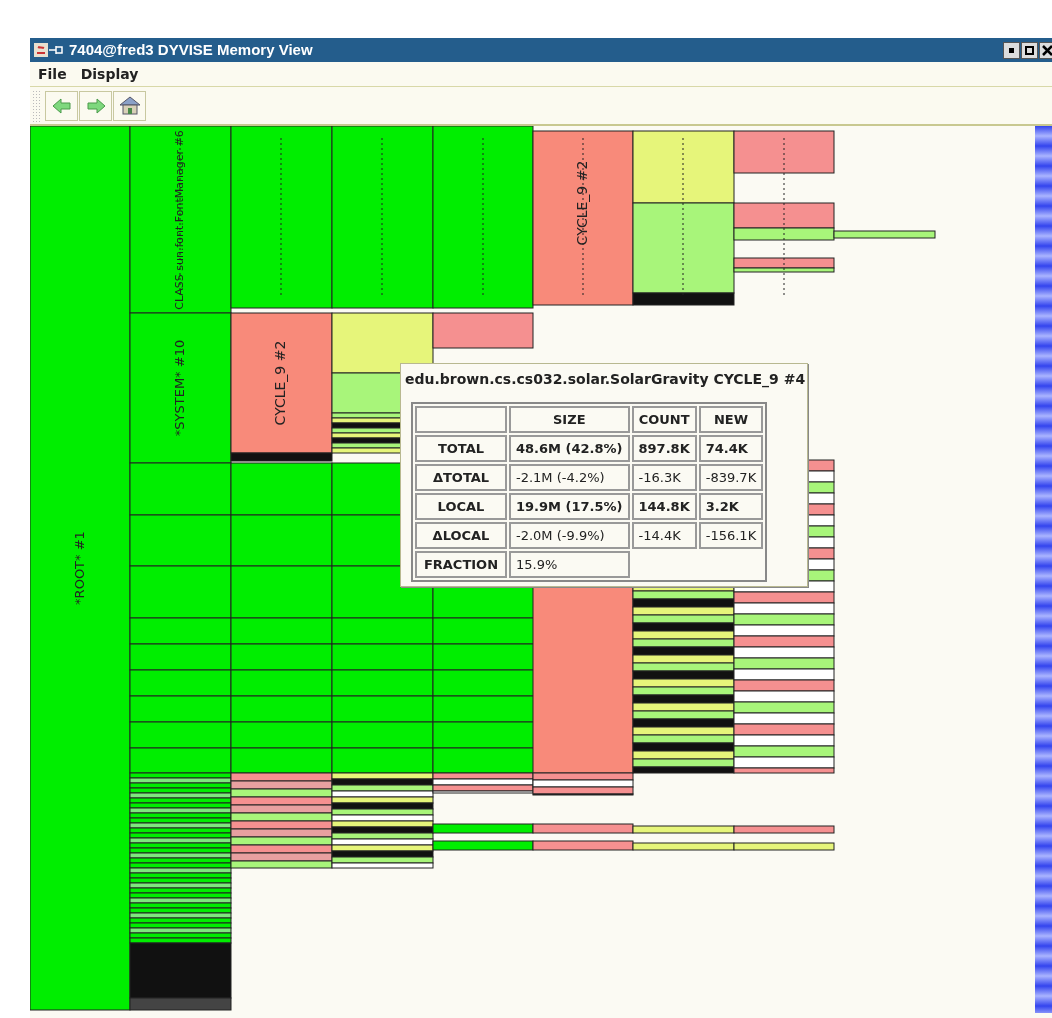 The width and height of the screenshot is (1052, 1018). What do you see at coordinates (179, 388) in the screenshot?
I see `node-label: *SYSTEM* #10` at bounding box center [179, 388].